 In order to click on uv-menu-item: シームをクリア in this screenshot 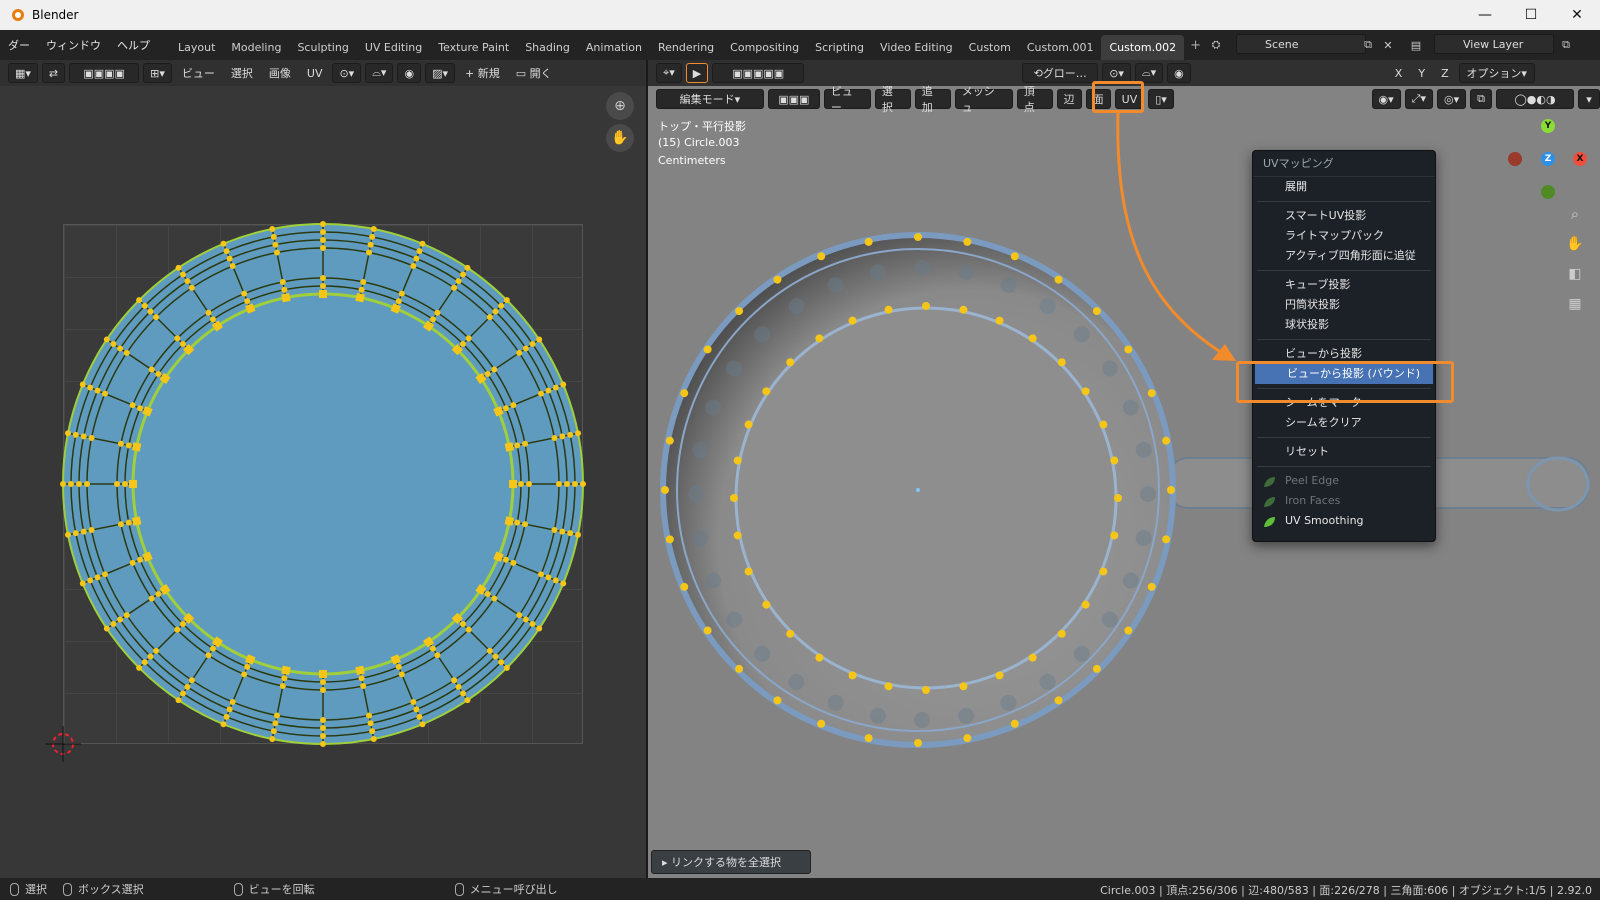, I will do `click(1344, 423)`.